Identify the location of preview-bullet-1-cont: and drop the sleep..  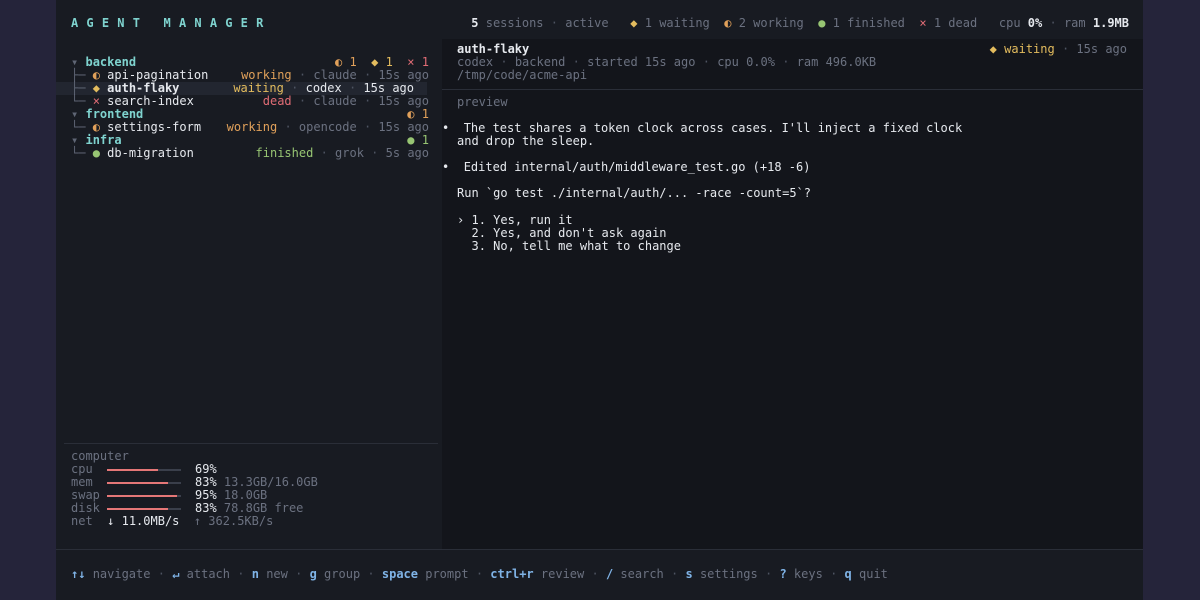
(526, 141).